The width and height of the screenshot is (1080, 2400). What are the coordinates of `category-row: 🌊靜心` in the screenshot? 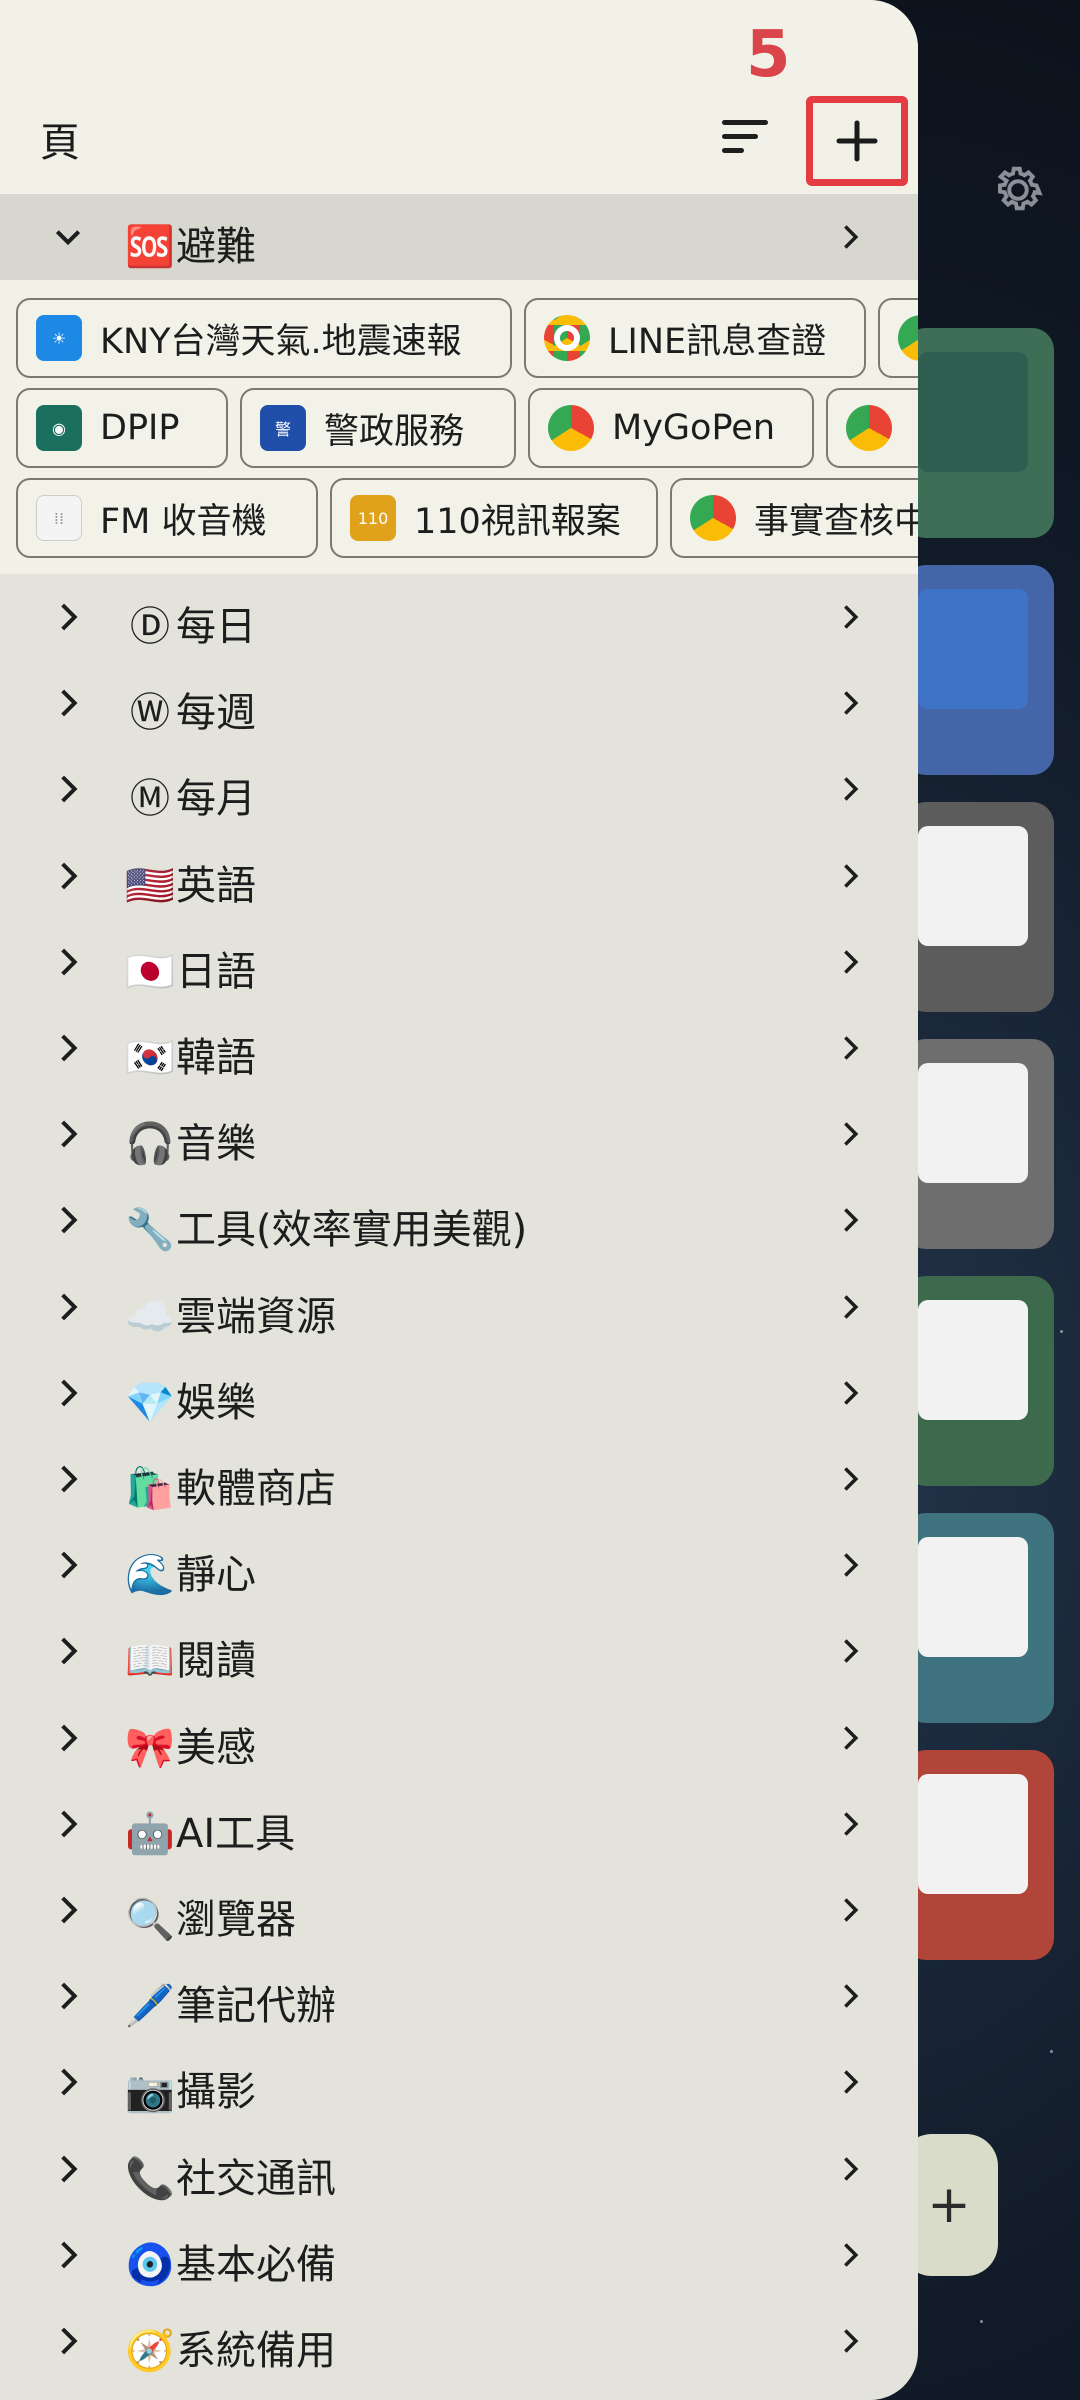 It's located at (459, 1565).